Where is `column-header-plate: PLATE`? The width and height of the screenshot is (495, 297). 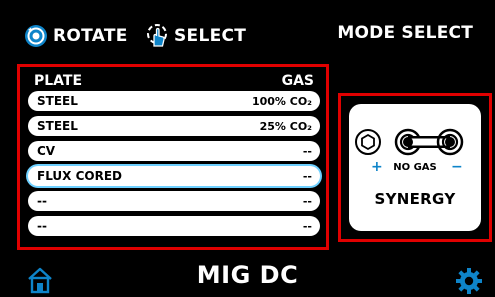 column-header-plate: PLATE is located at coordinates (58, 81).